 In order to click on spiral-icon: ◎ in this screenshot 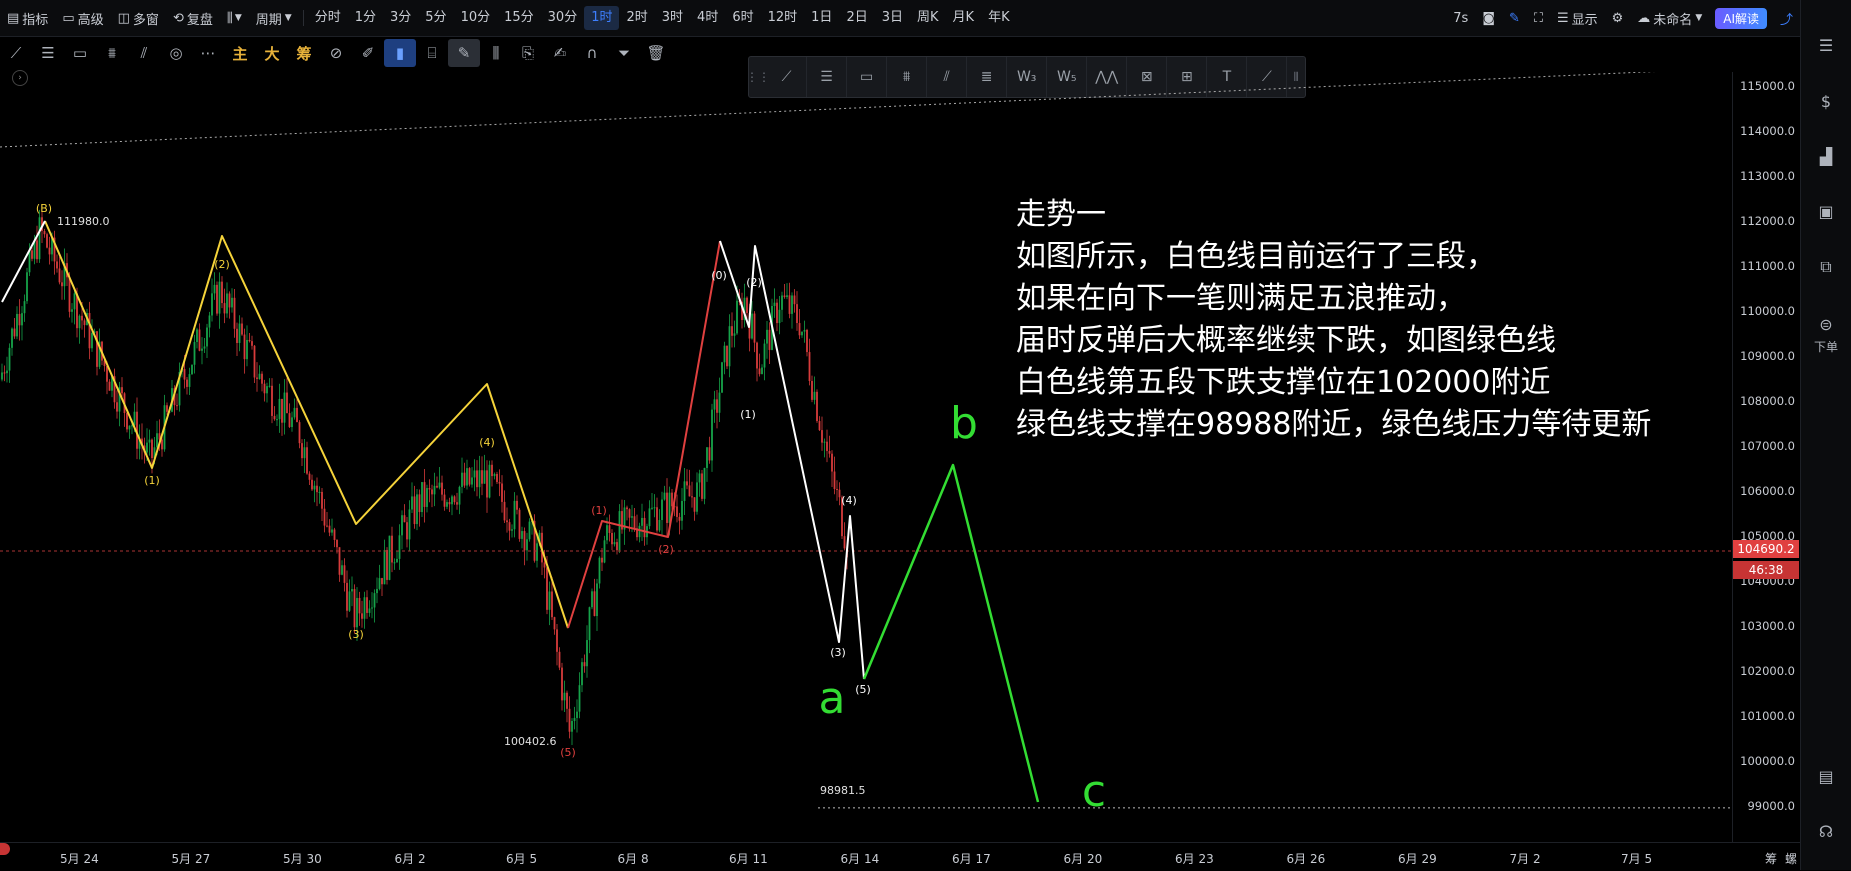, I will do `click(176, 53)`.